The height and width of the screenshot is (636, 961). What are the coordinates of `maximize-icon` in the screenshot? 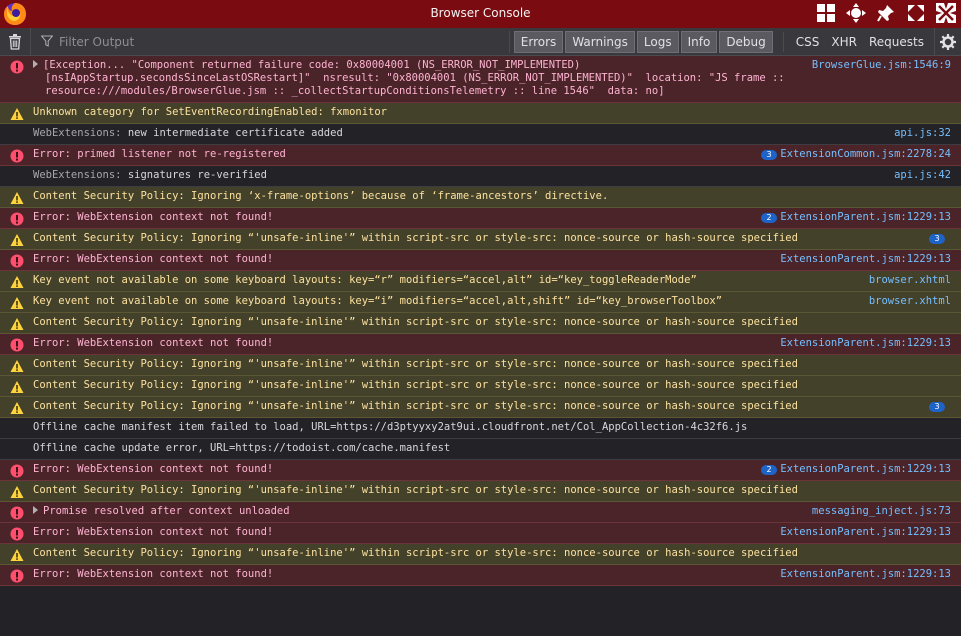 It's located at (916, 13).